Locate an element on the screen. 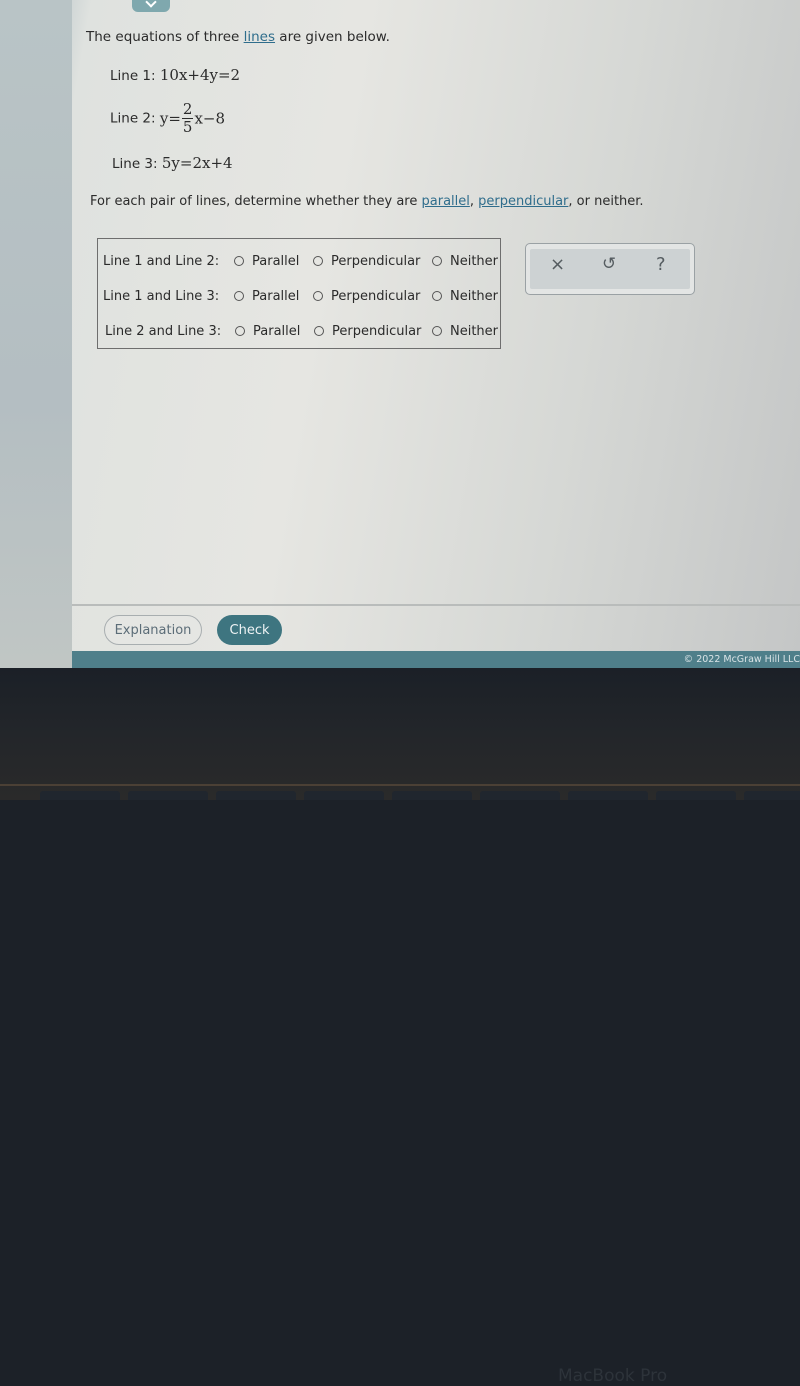  chevron-down-icon is located at coordinates (151, 4).